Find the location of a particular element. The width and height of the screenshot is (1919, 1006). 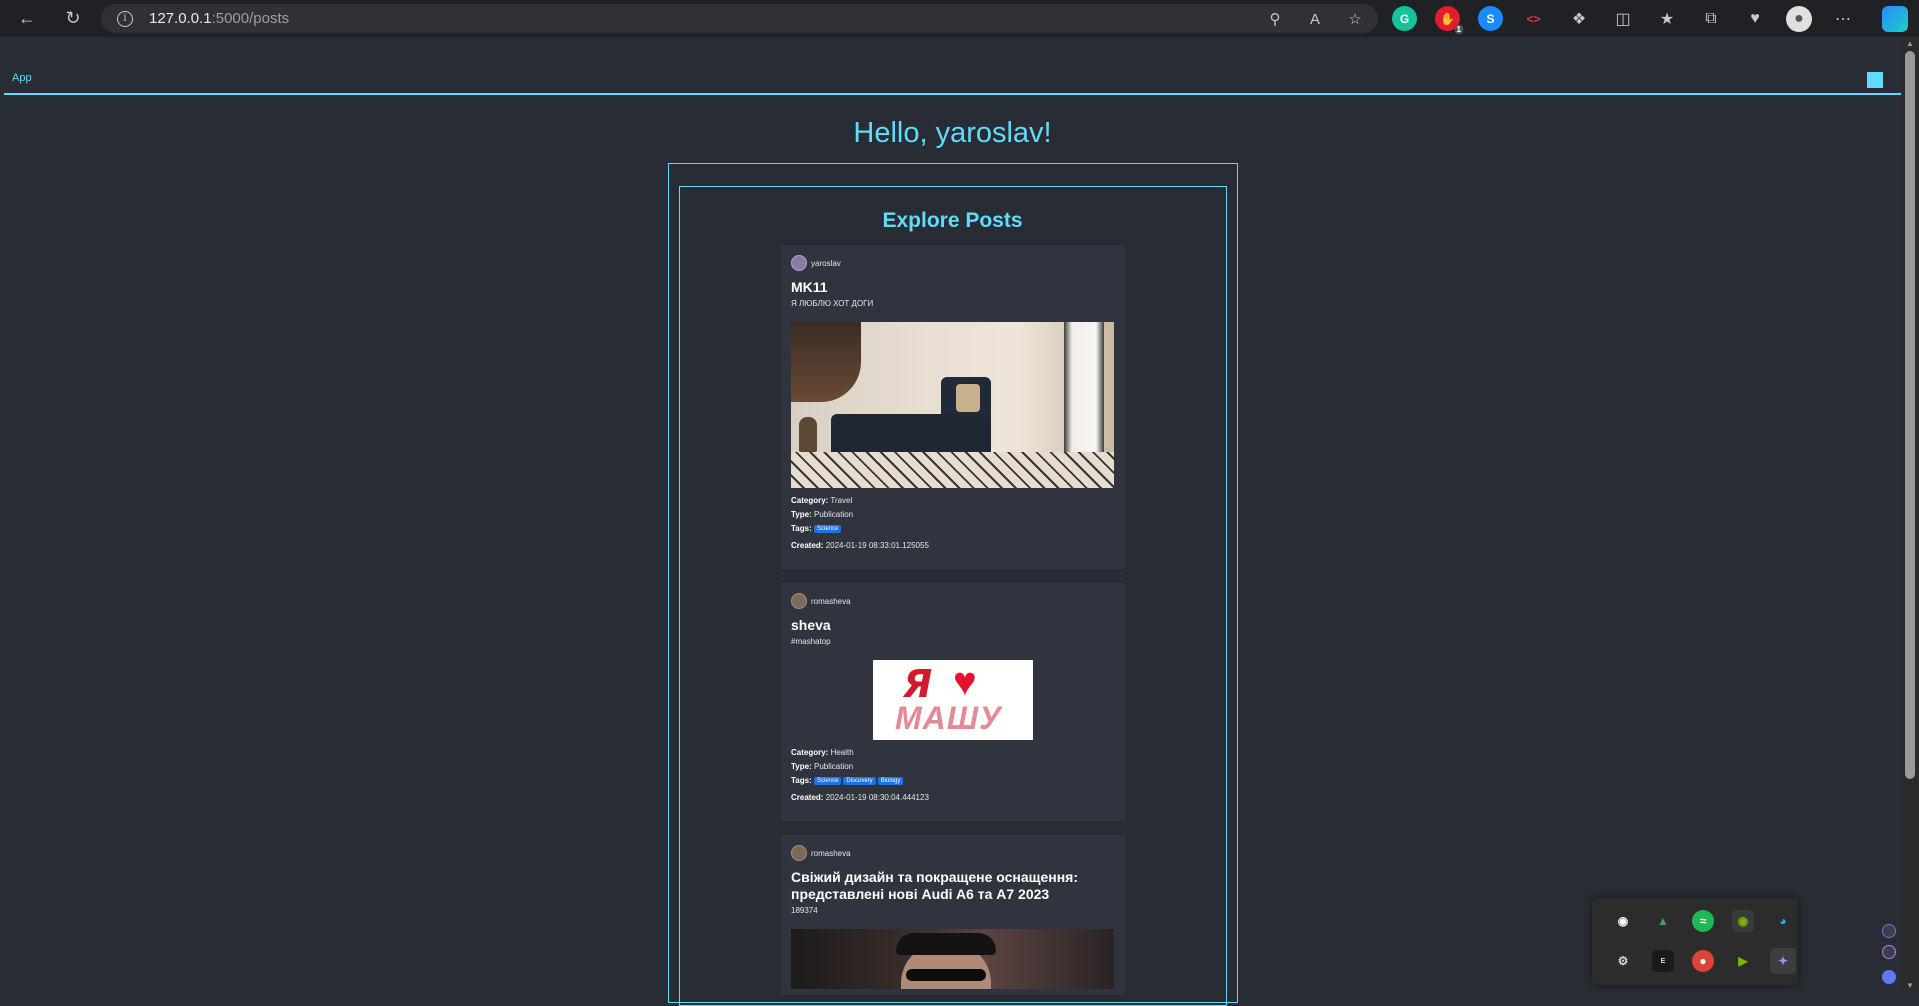

spotify-icon: ≈ is located at coordinates (1703, 921).